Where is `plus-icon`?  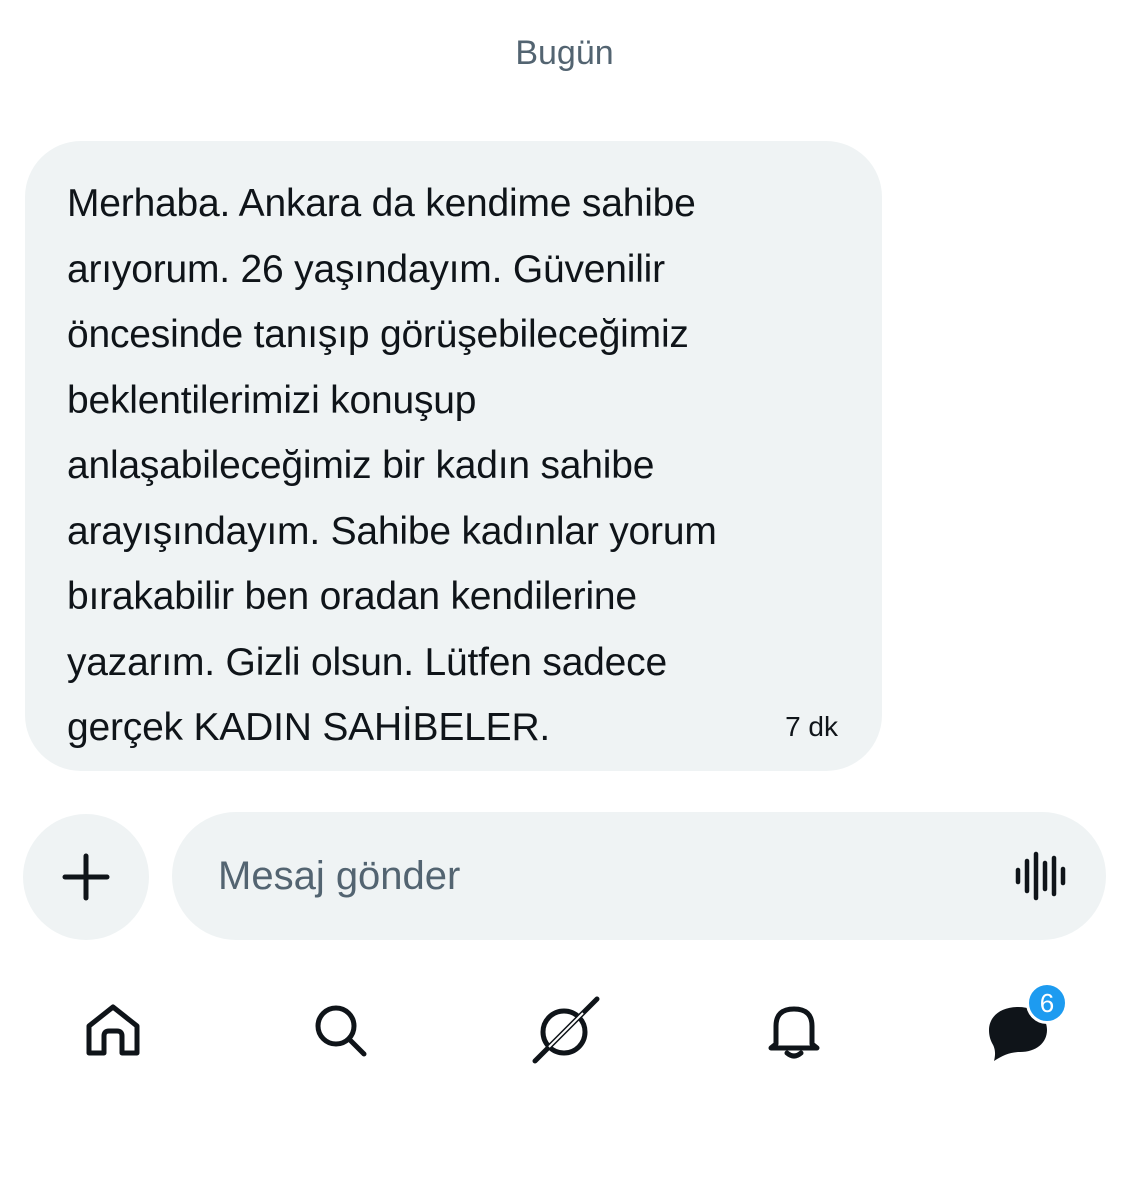
plus-icon is located at coordinates (86, 877).